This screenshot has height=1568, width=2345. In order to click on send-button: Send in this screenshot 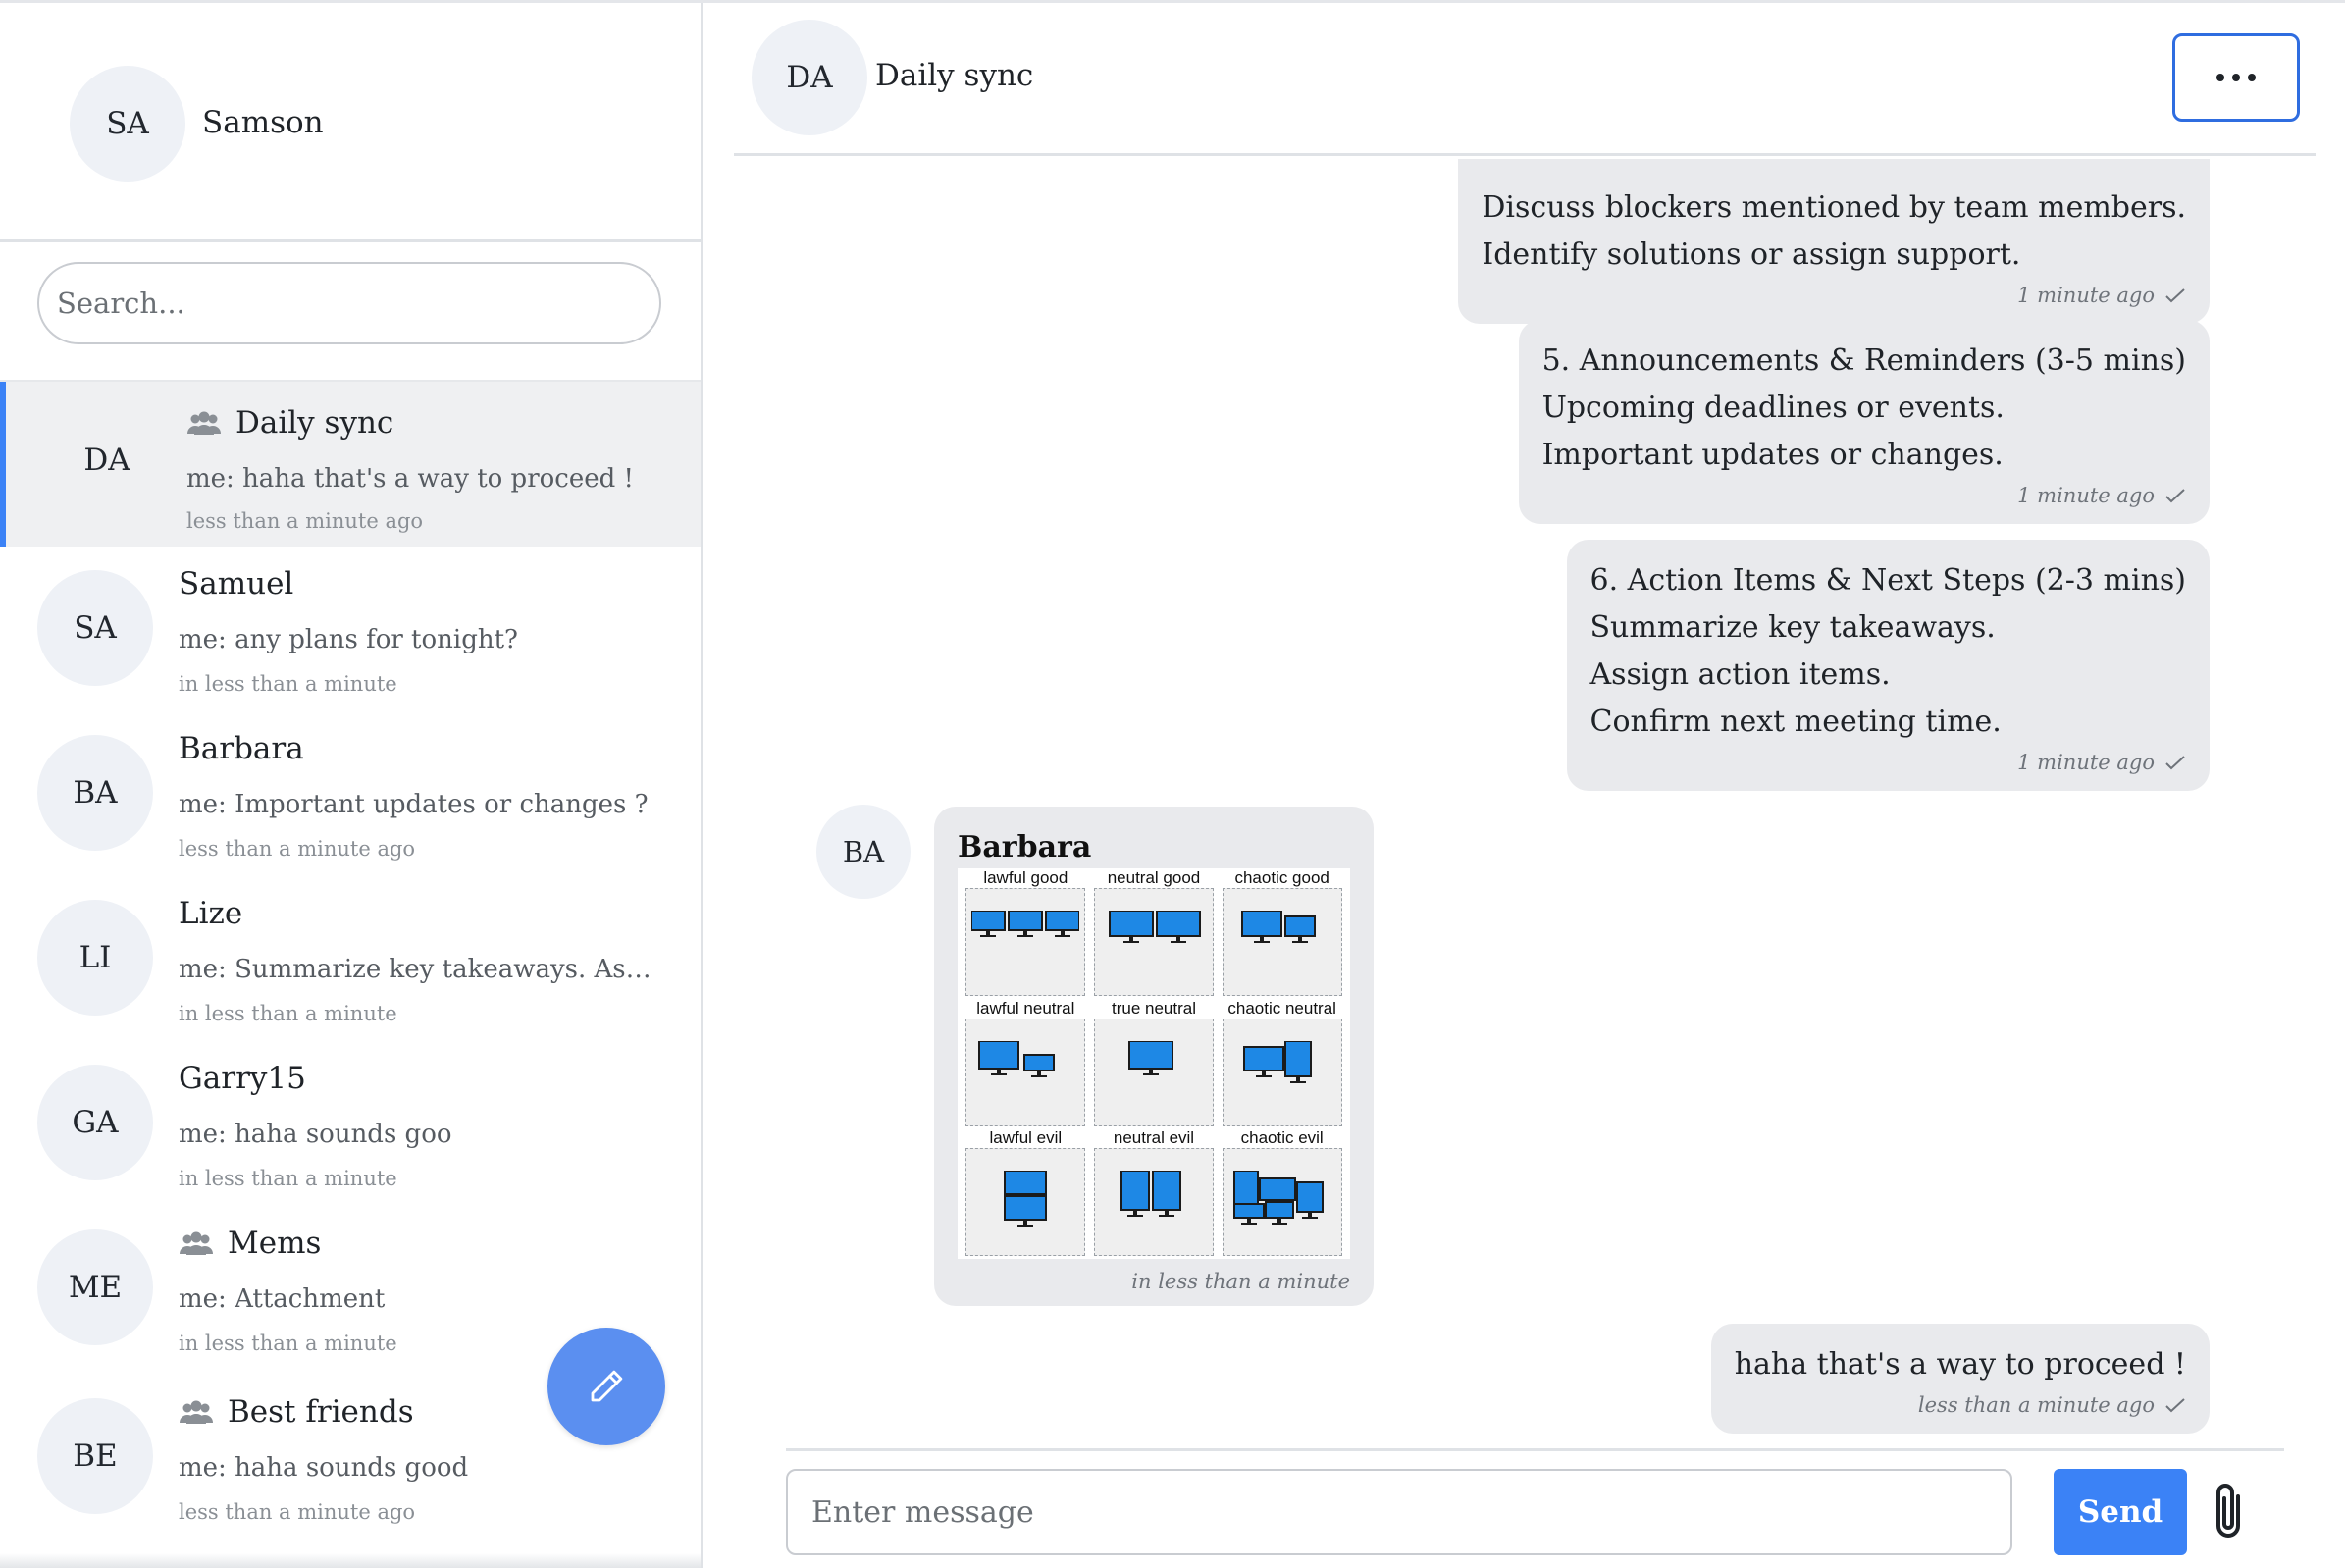, I will do `click(2120, 1512)`.